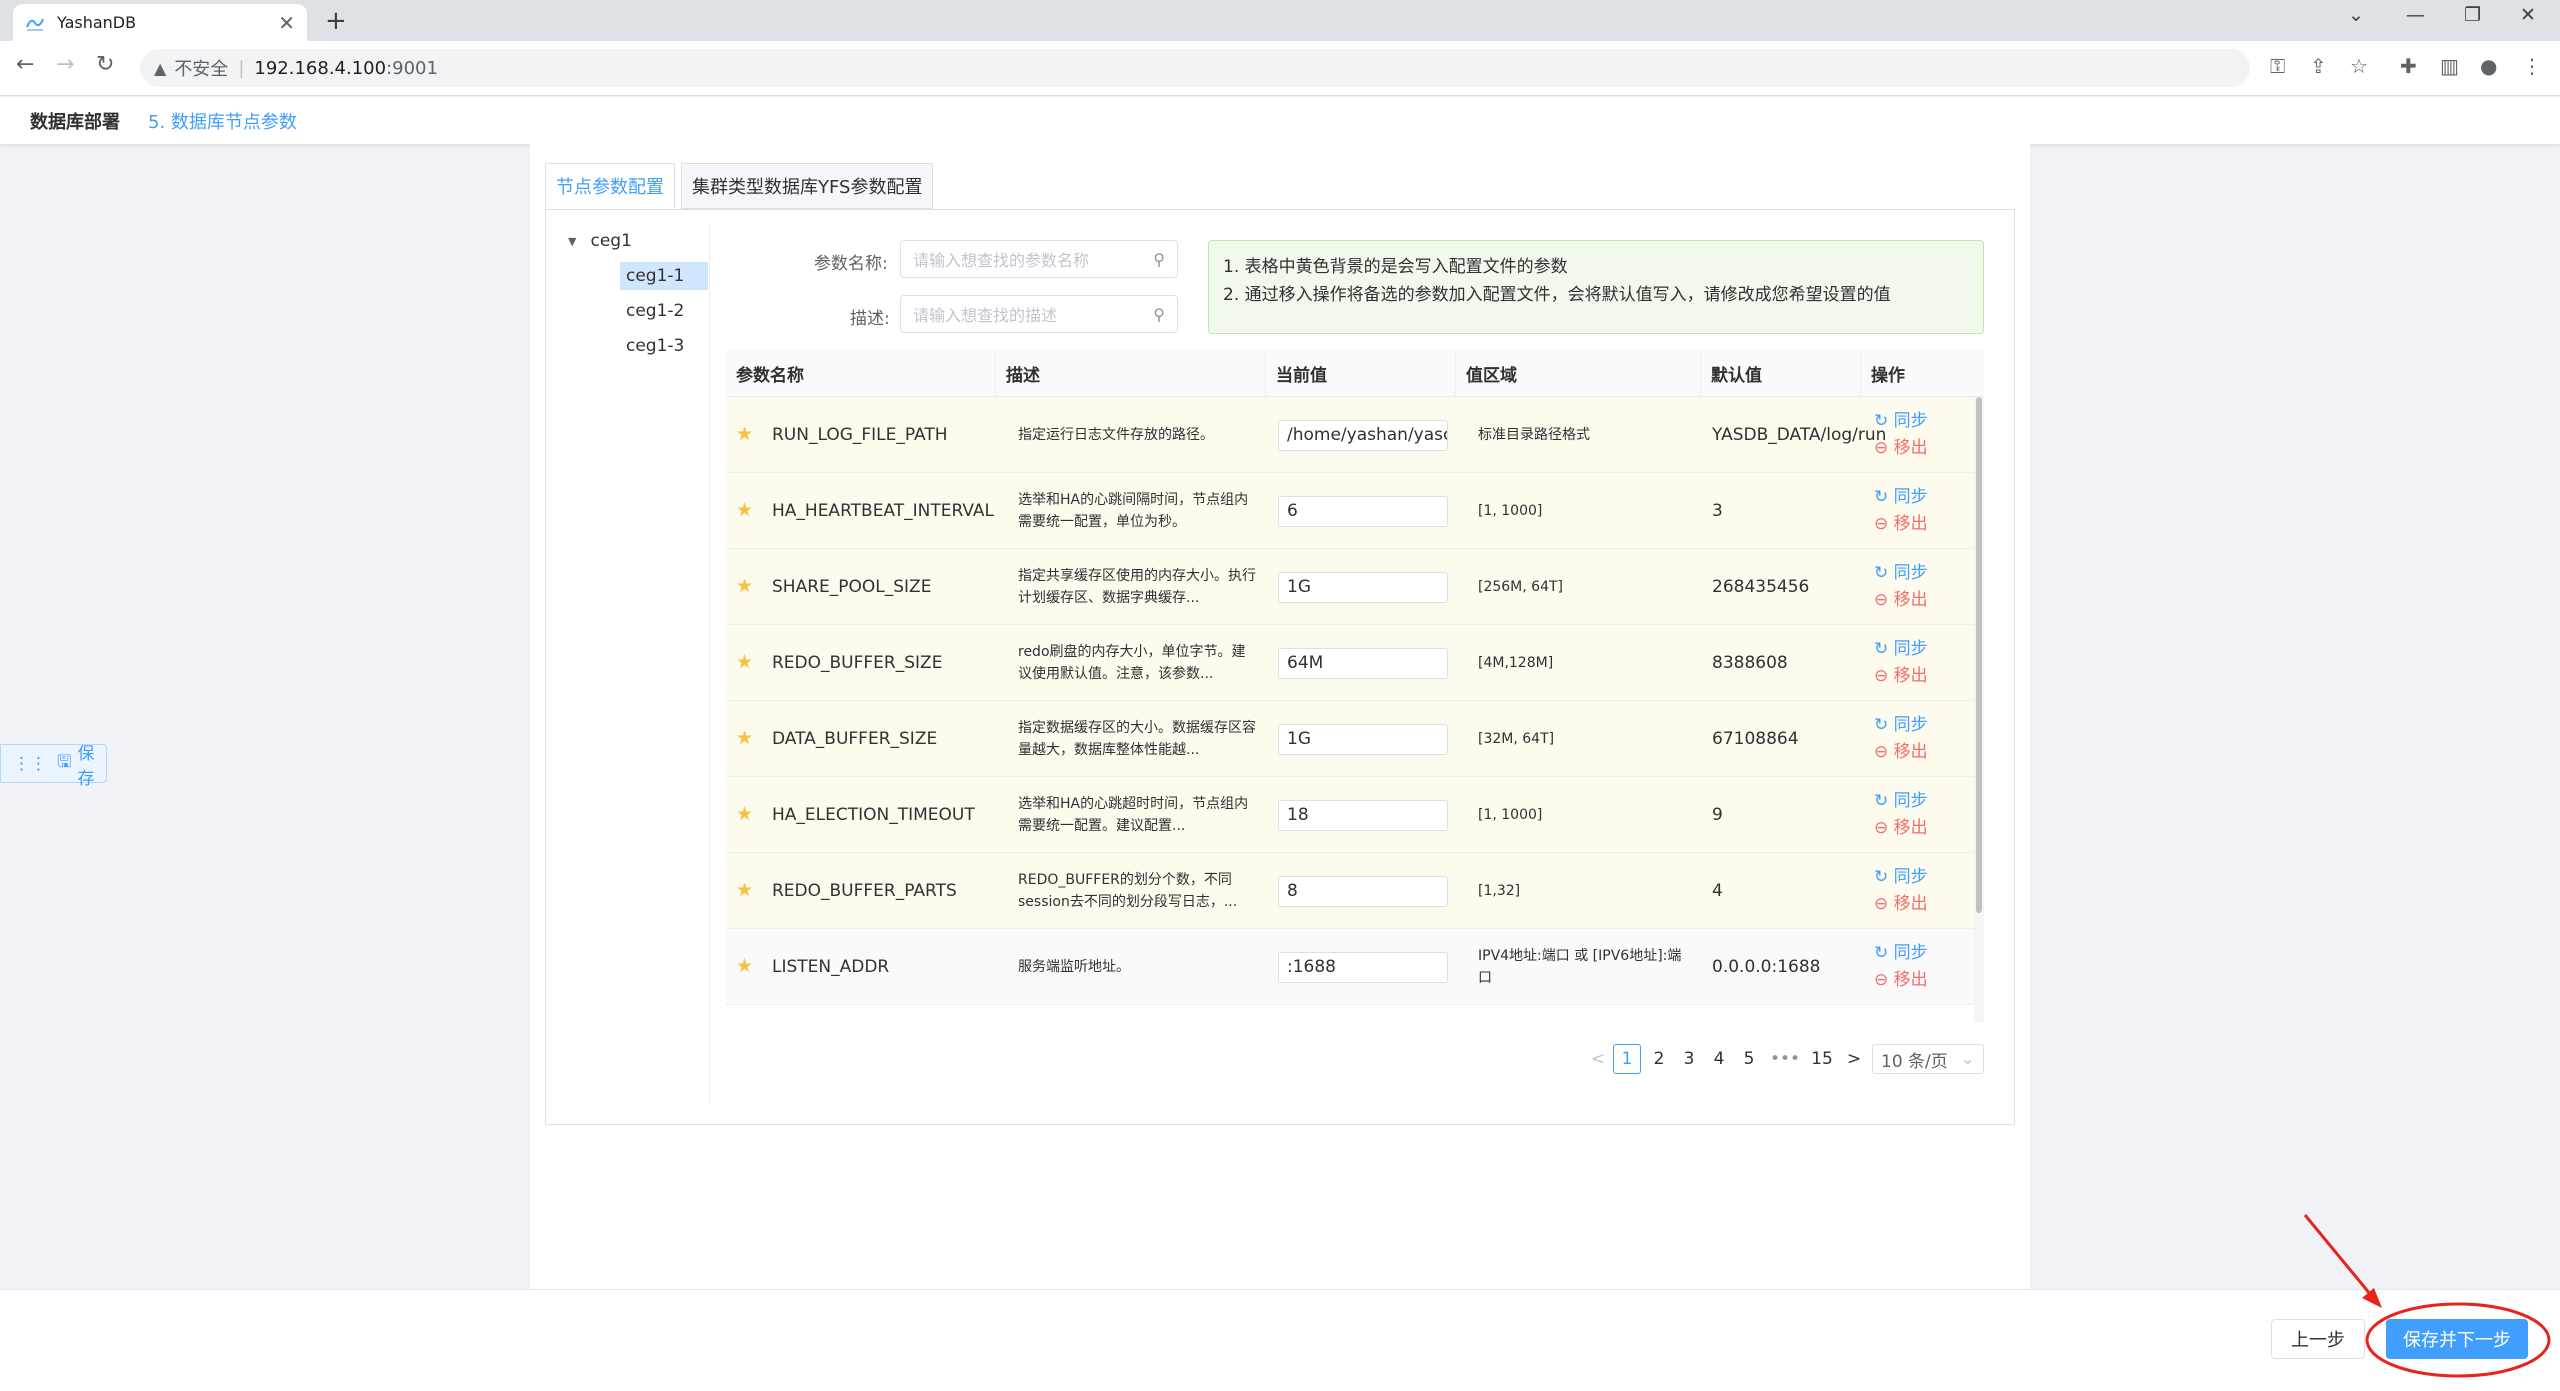 This screenshot has width=2560, height=1391. Describe the element at coordinates (25, 64) in the screenshot. I see `back-icon: ←` at that location.